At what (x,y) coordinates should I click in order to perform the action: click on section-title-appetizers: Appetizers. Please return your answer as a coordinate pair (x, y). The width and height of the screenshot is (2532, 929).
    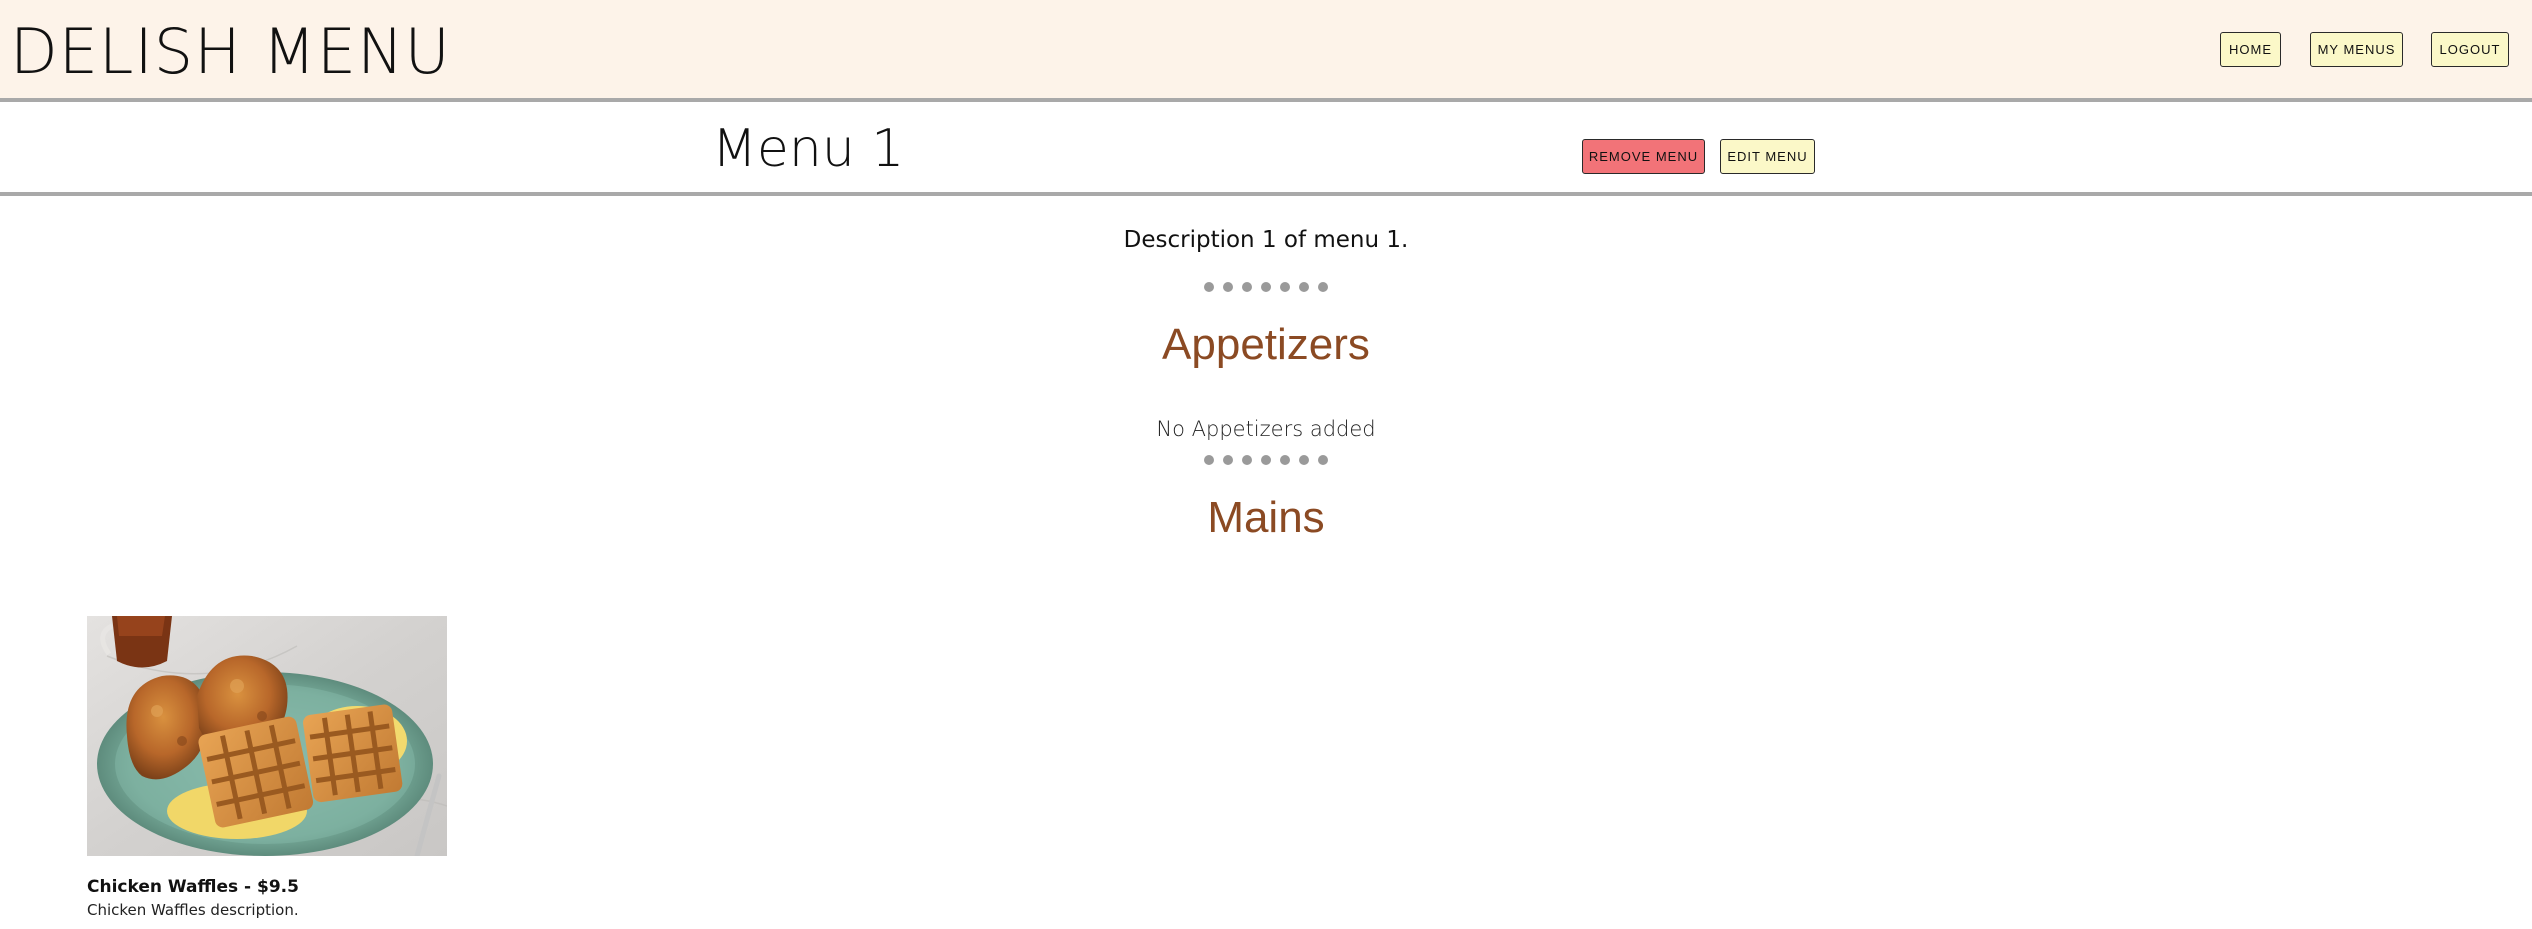
    Looking at the image, I should click on (1266, 344).